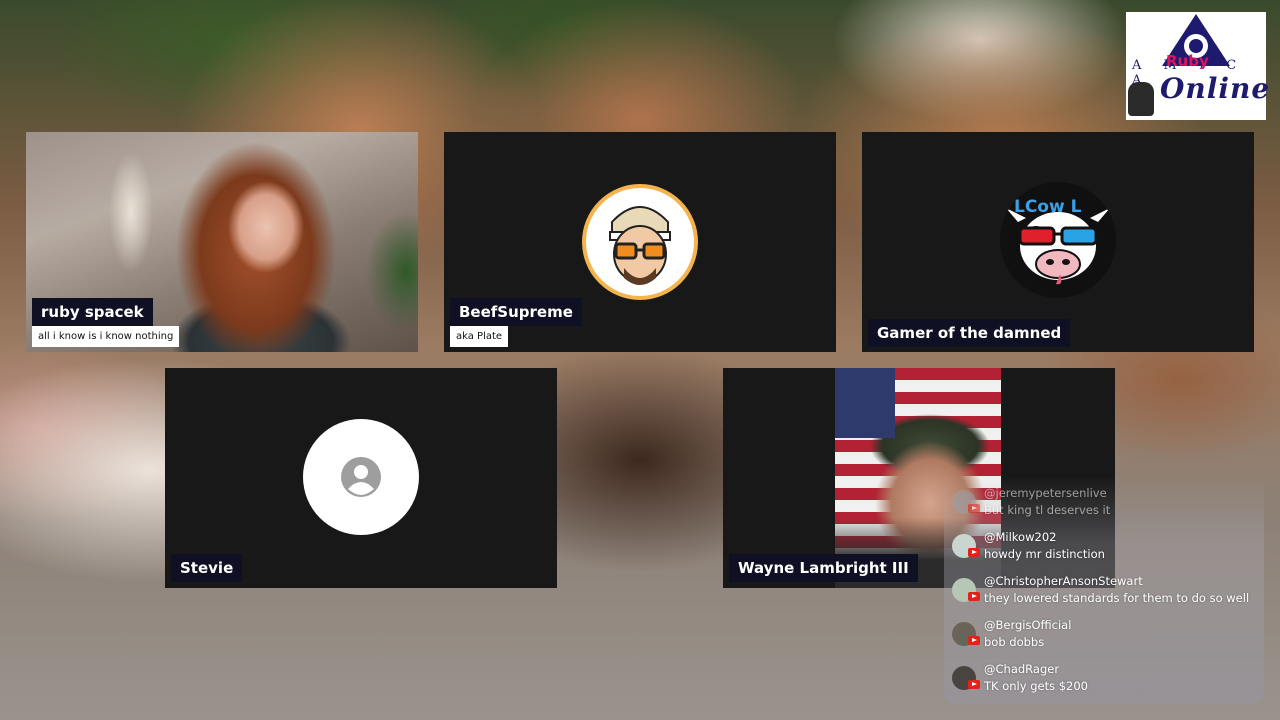  What do you see at coordinates (823, 568) in the screenshot?
I see `participant-name: Wayne Lambright III` at bounding box center [823, 568].